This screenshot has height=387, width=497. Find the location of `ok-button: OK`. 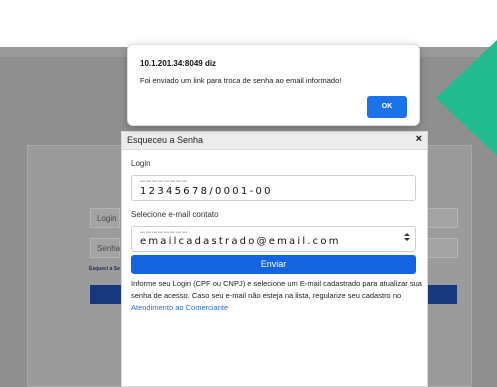

ok-button: OK is located at coordinates (387, 107).